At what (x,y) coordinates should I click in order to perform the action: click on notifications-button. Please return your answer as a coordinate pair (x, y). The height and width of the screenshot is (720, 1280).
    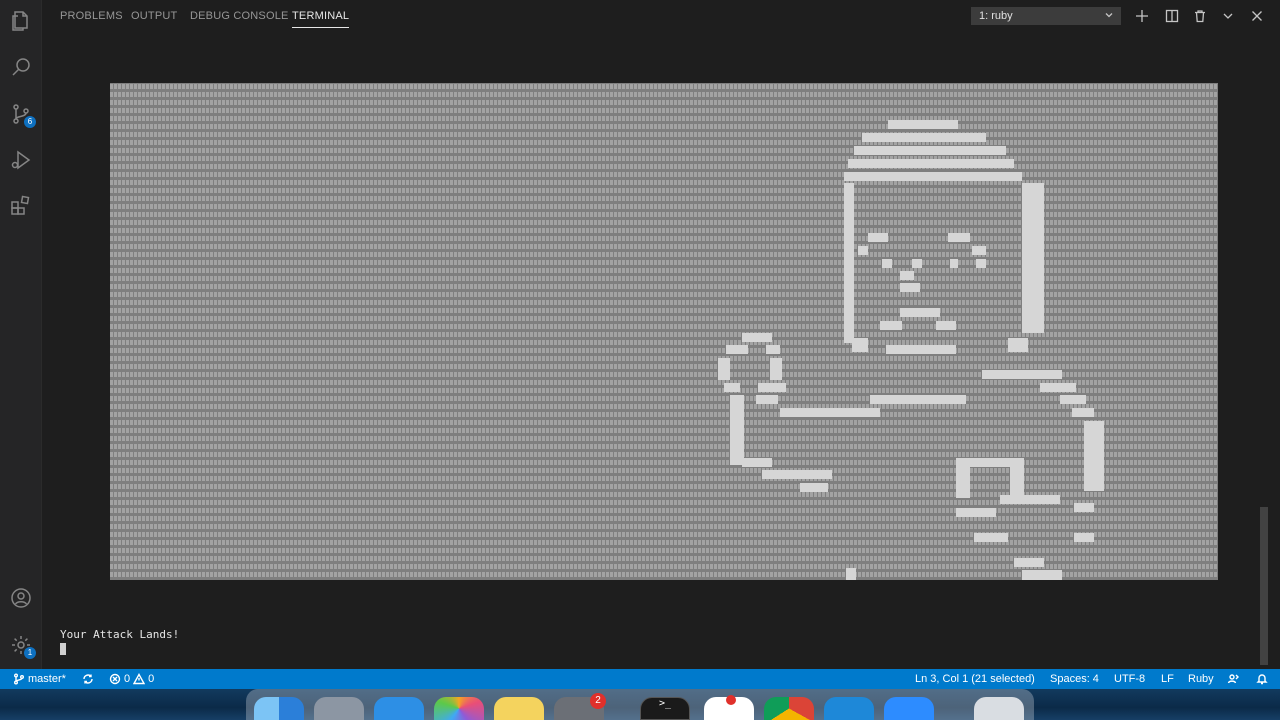
    Looking at the image, I should click on (1262, 679).